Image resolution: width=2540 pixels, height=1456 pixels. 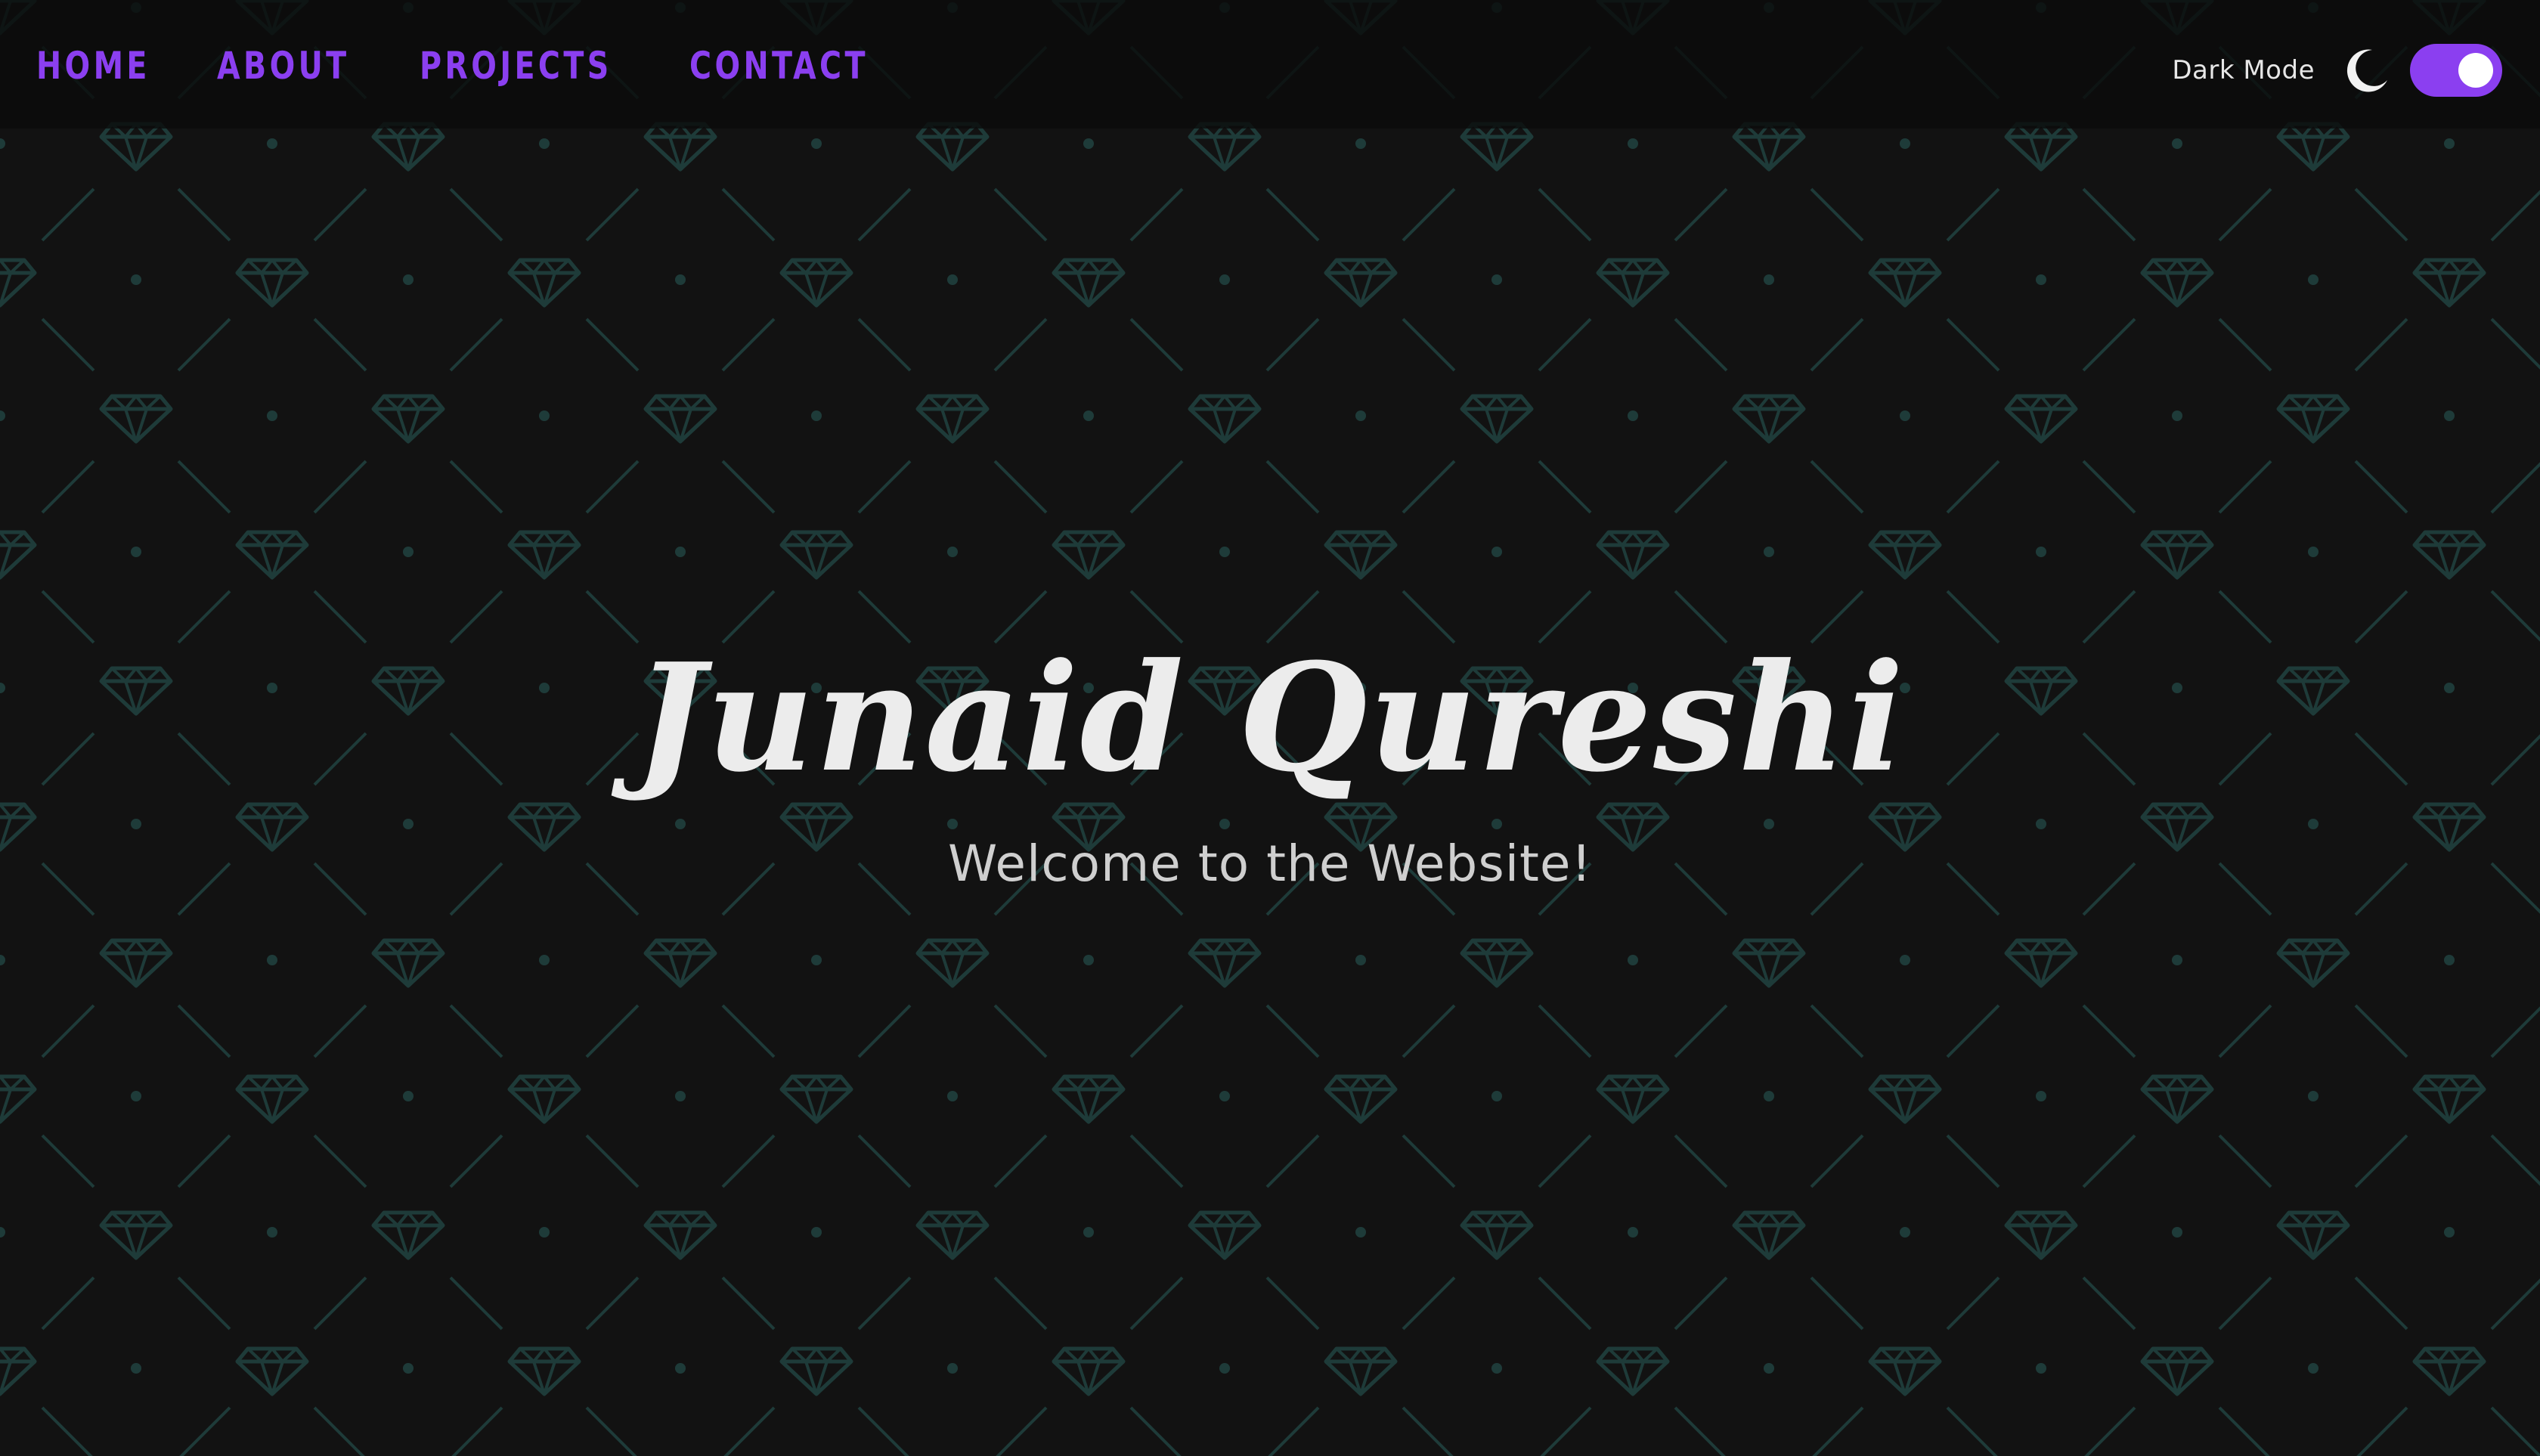 What do you see at coordinates (284, 66) in the screenshot?
I see `nav-about-link: ABOUT` at bounding box center [284, 66].